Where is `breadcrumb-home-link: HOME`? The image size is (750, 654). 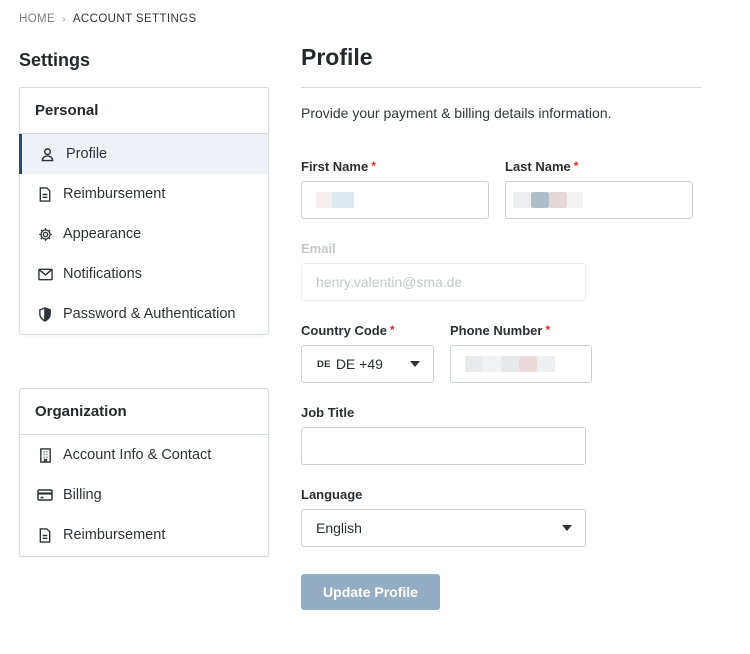
breadcrumb-home-link: HOME is located at coordinates (37, 19).